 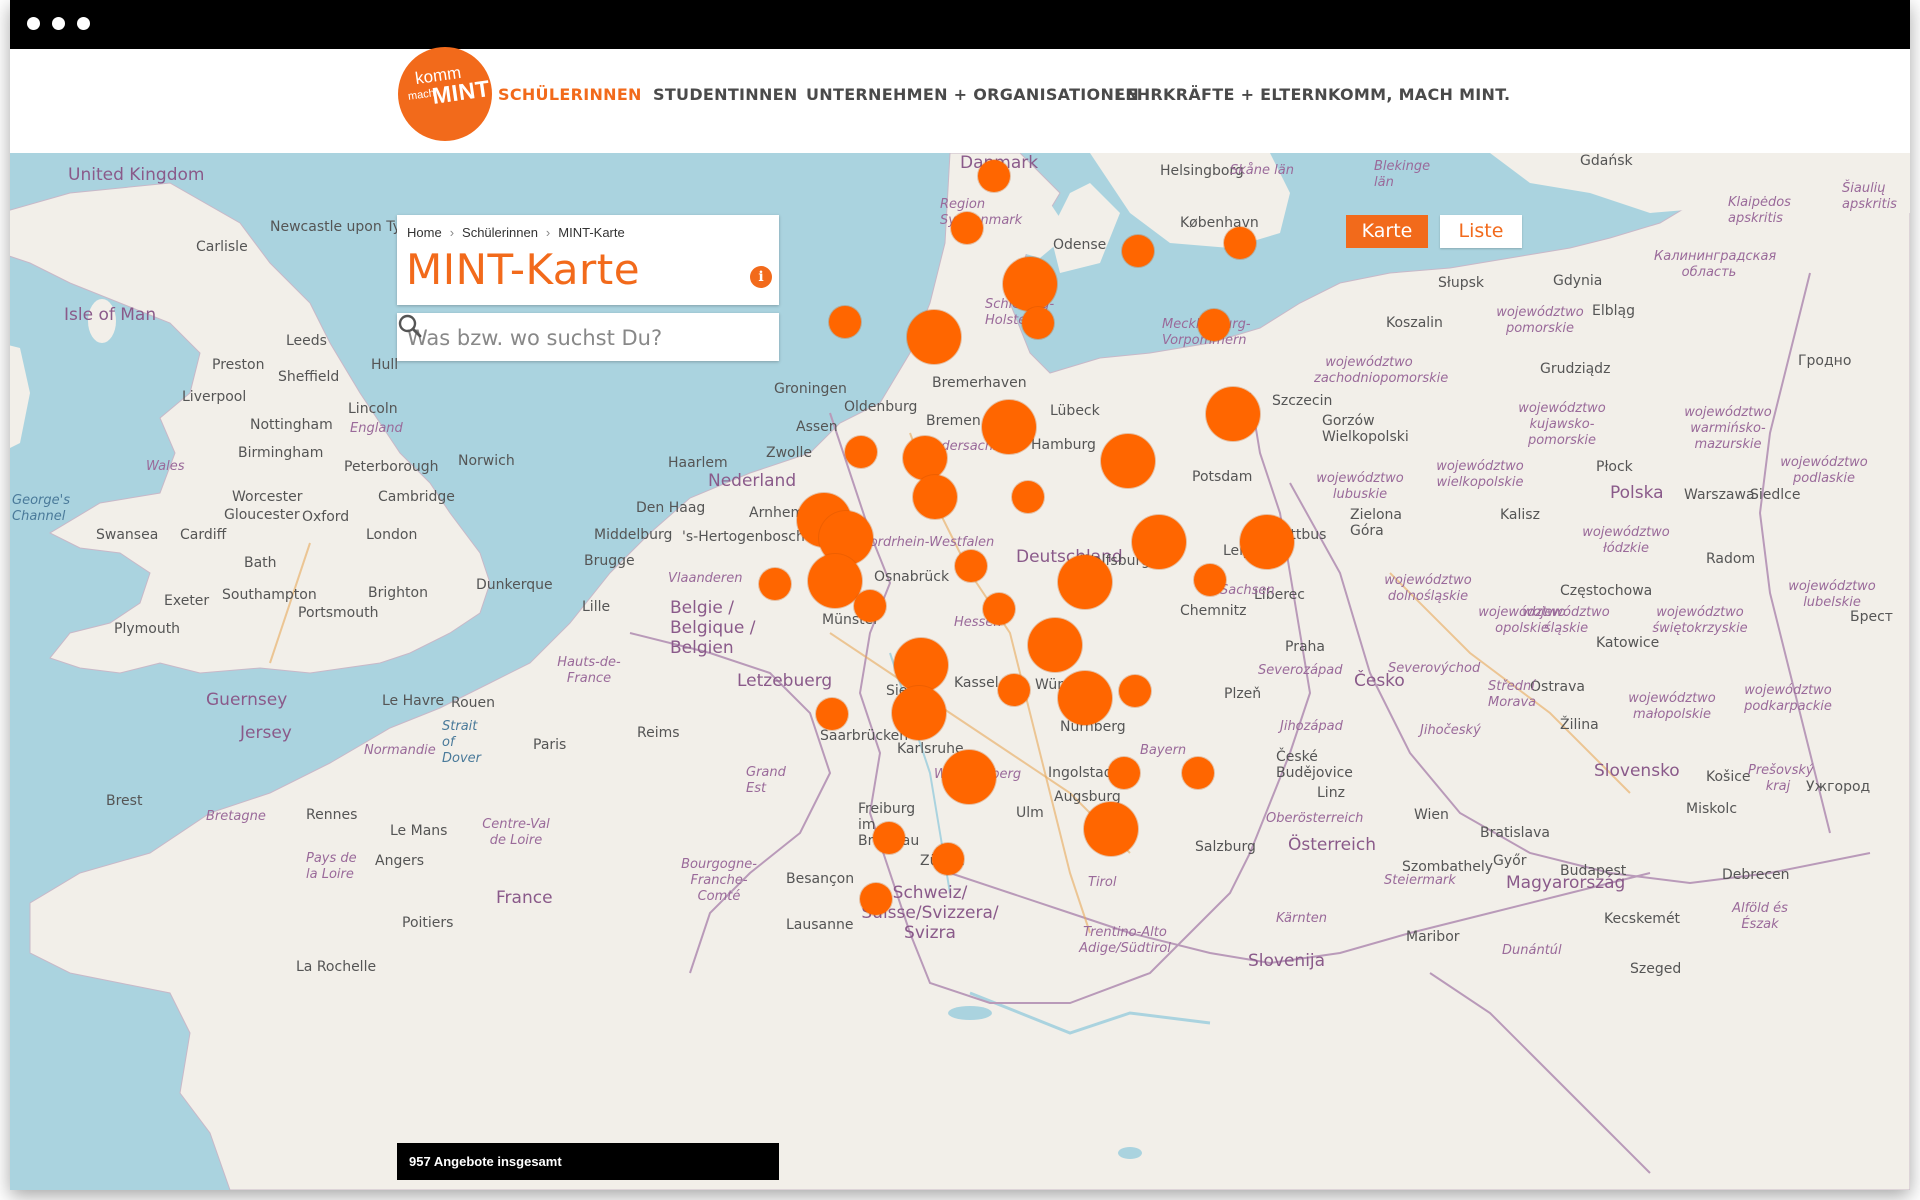 What do you see at coordinates (1614, 467) in the screenshot?
I see `map-label-city: Płock` at bounding box center [1614, 467].